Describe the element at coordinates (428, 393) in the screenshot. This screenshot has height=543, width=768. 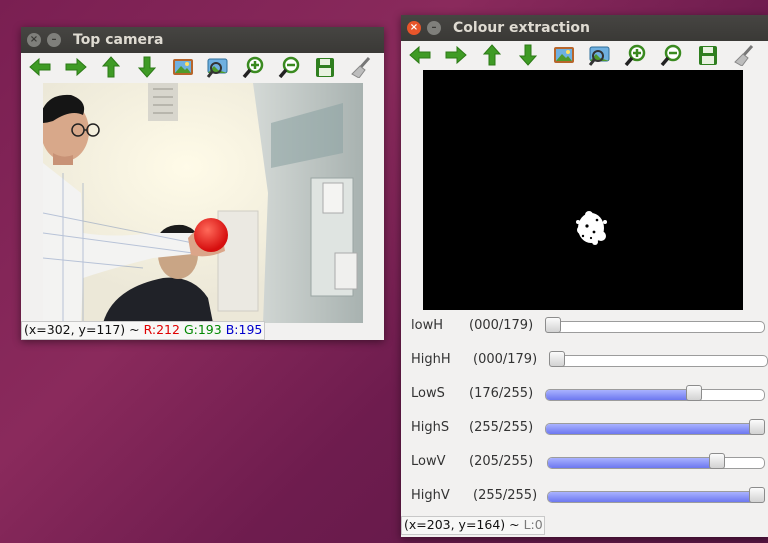
I see `slider-label: LowS` at that location.